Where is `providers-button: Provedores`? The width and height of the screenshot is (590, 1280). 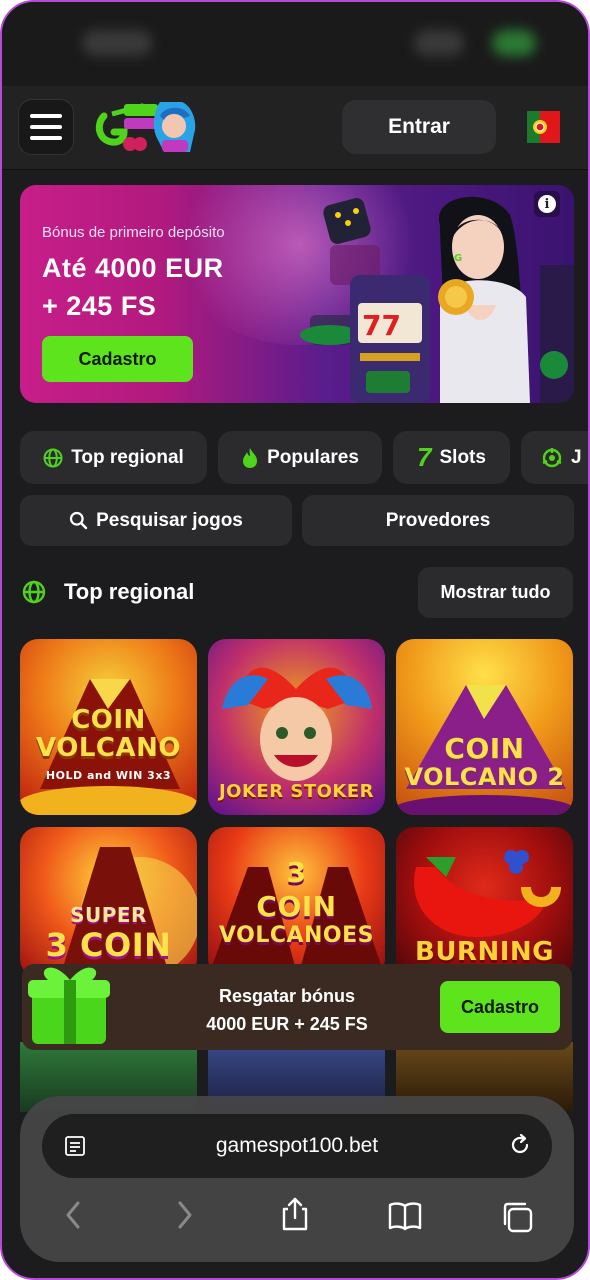
providers-button: Provedores is located at coordinates (438, 520).